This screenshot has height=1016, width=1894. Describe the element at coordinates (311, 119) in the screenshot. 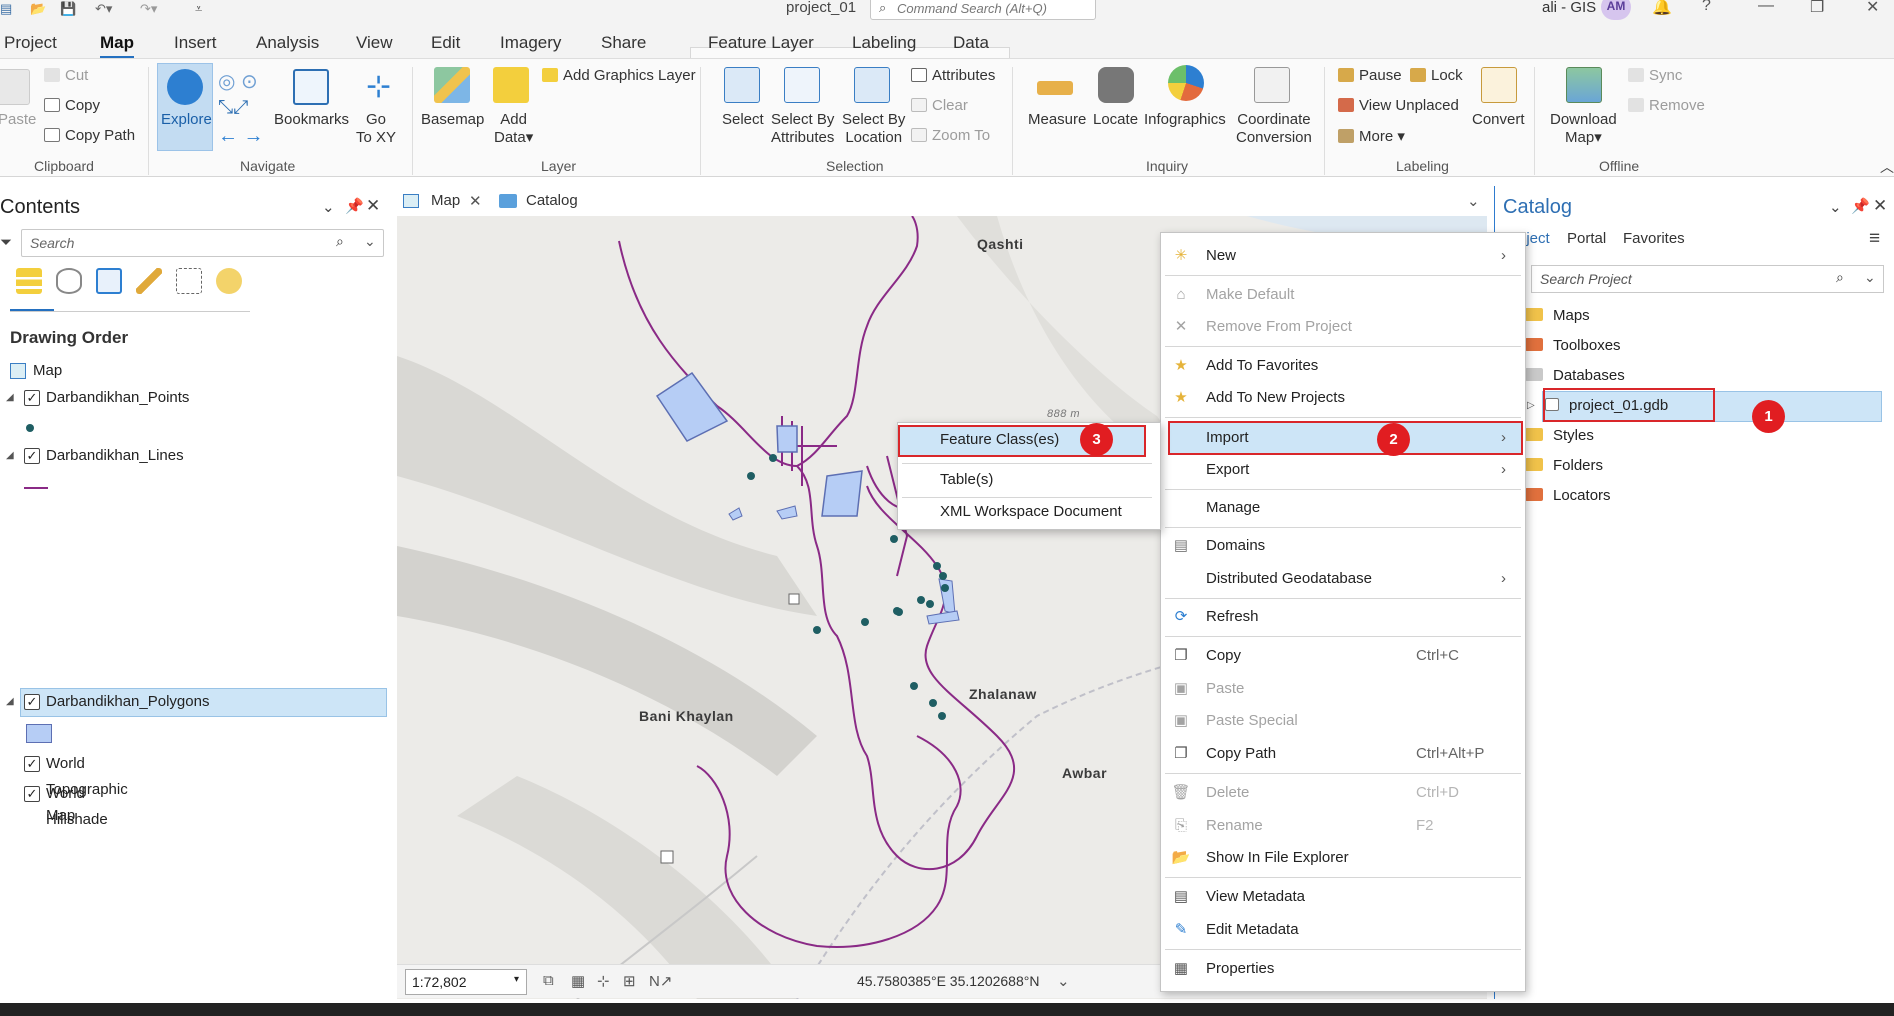

I see `bookmarks-button: Bookmarks` at that location.